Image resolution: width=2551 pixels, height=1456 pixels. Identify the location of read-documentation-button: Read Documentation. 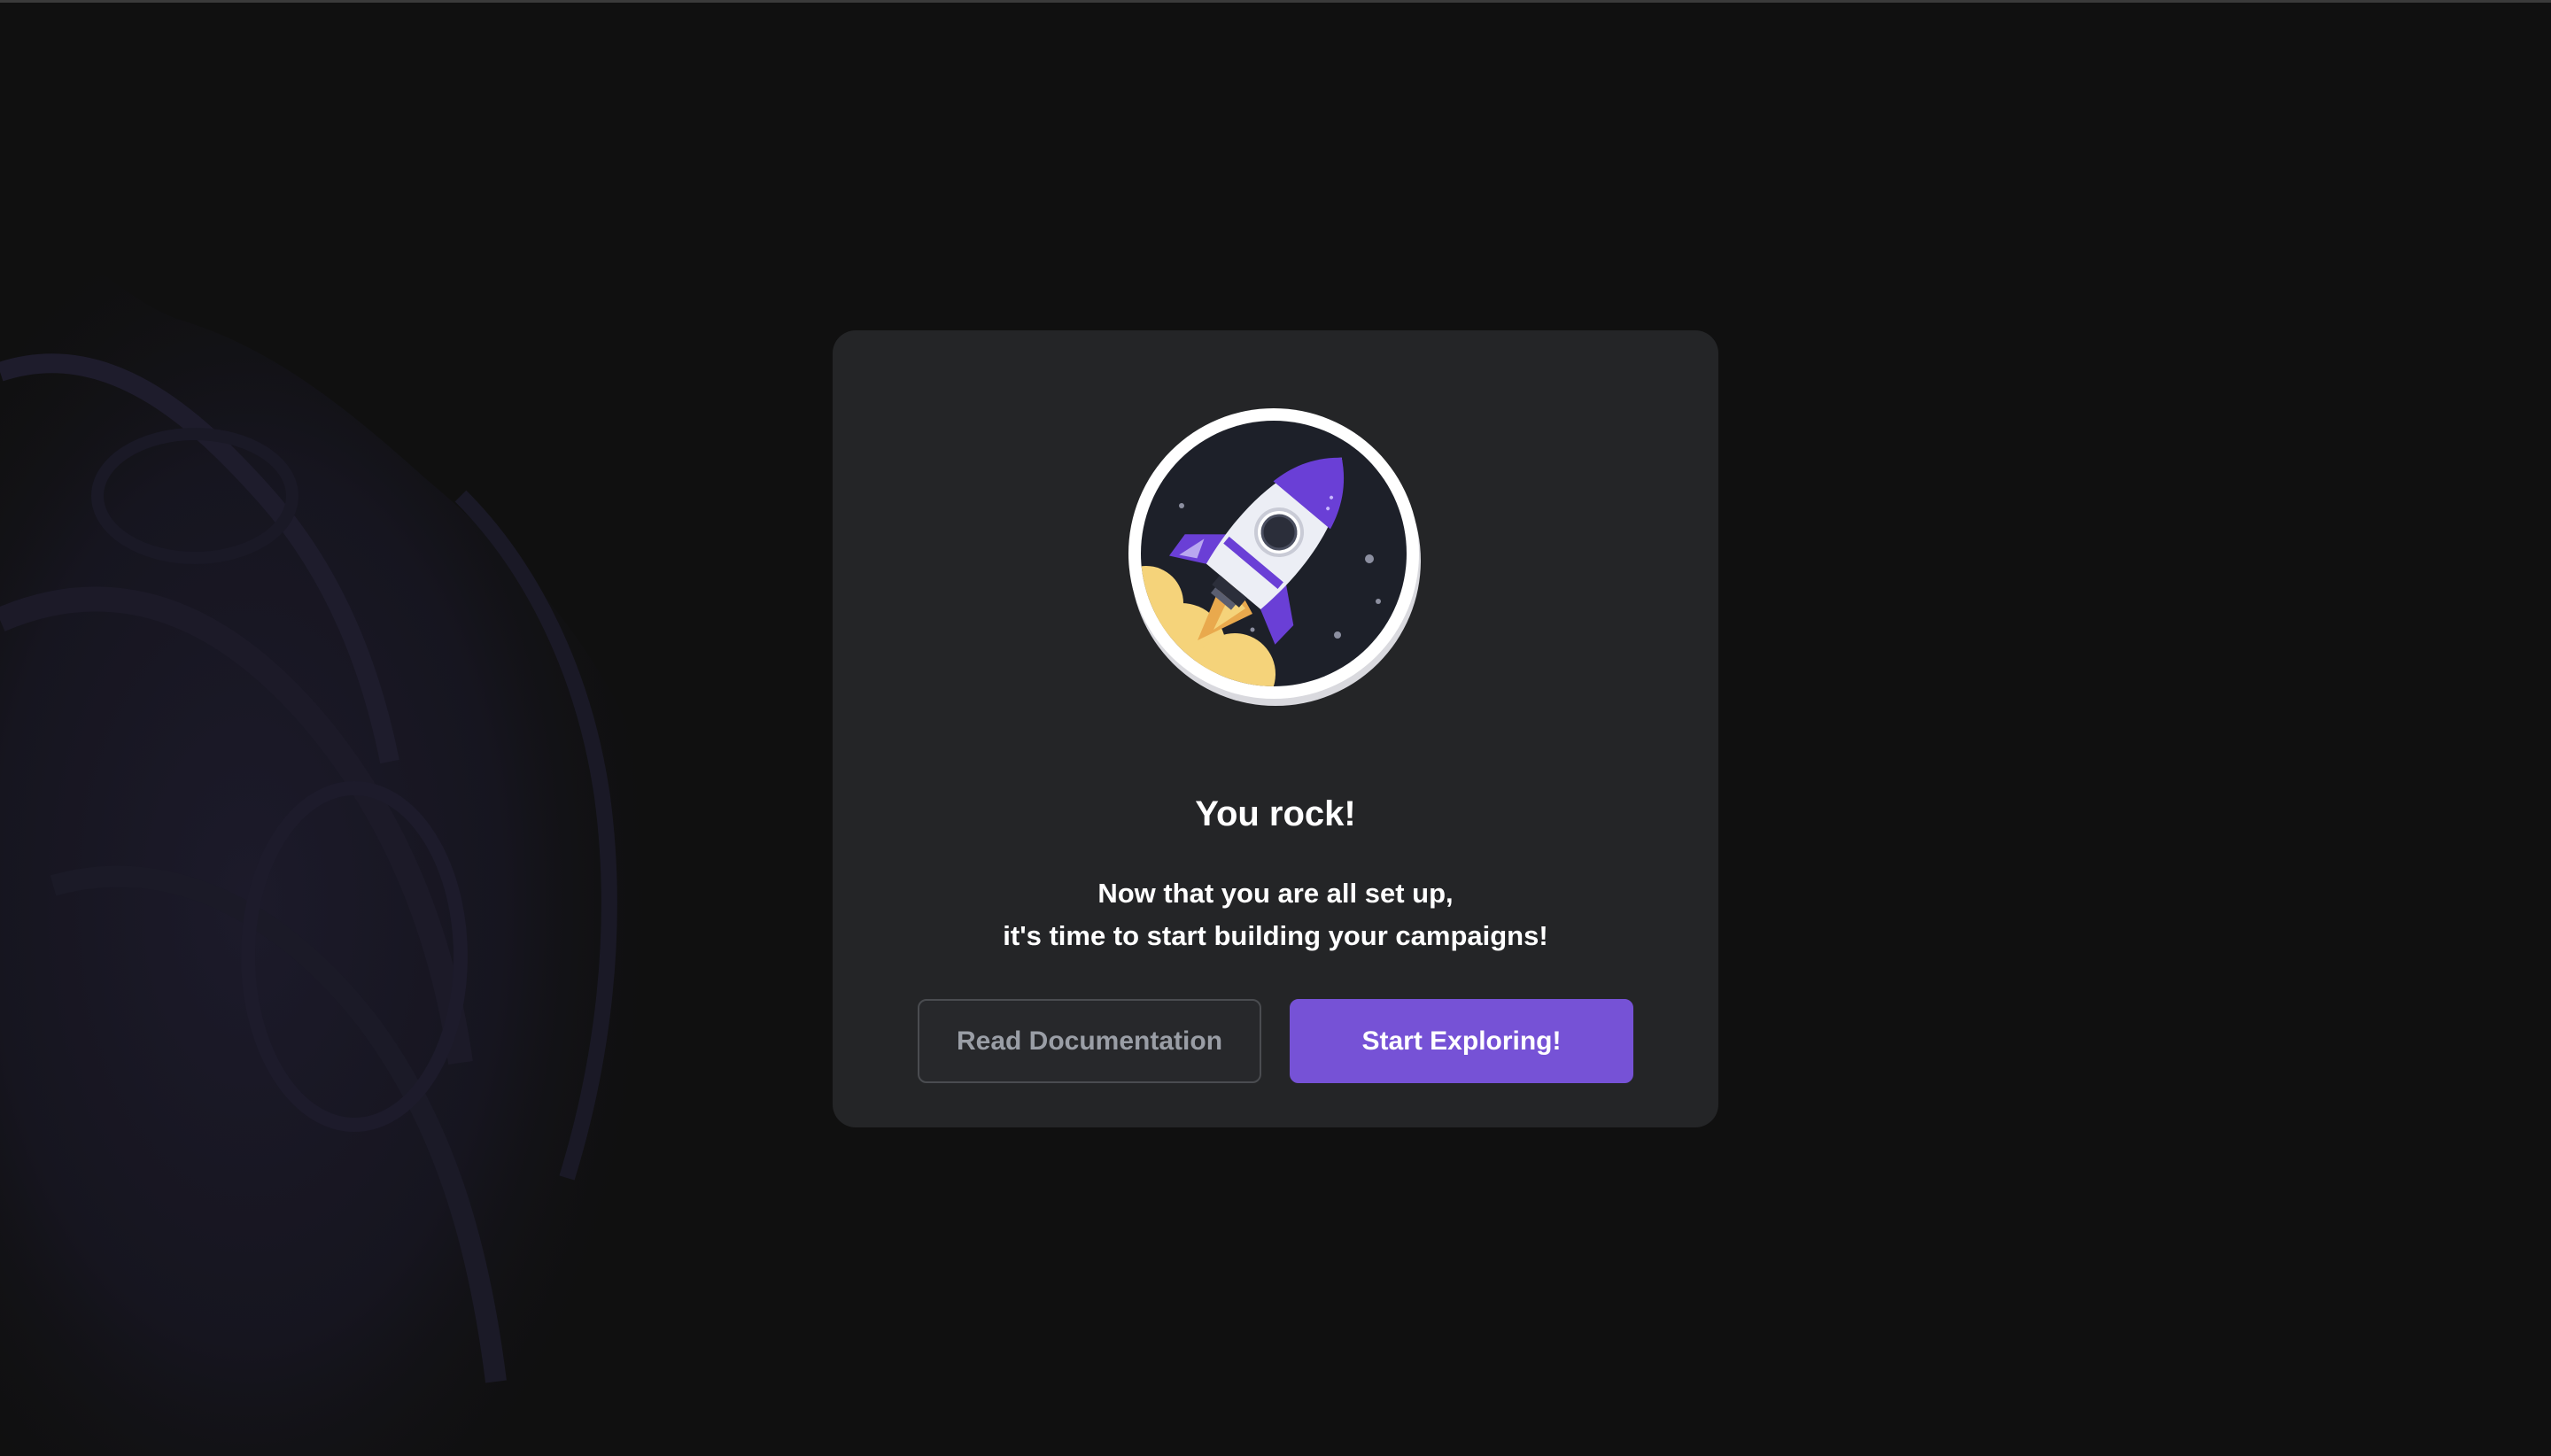
(1089, 1041).